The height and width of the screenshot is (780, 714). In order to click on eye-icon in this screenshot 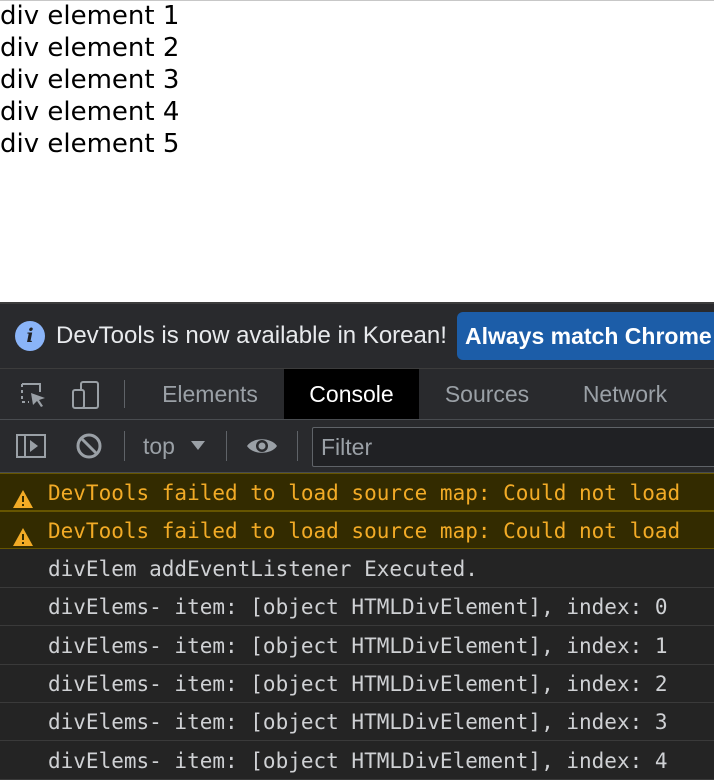, I will do `click(261, 446)`.